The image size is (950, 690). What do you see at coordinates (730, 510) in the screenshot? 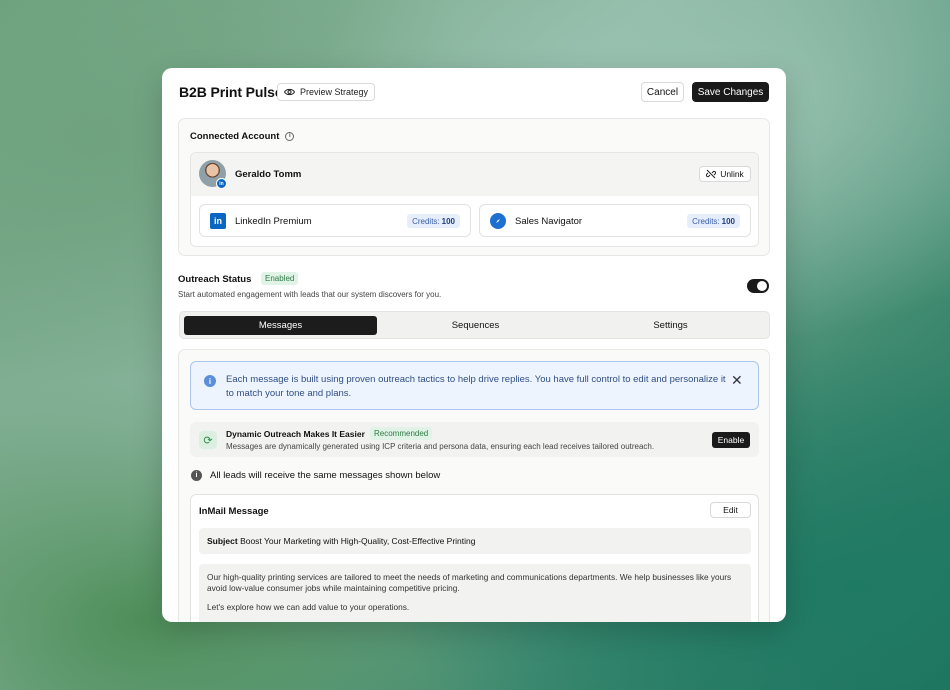
I see `edit-button: Edit` at bounding box center [730, 510].